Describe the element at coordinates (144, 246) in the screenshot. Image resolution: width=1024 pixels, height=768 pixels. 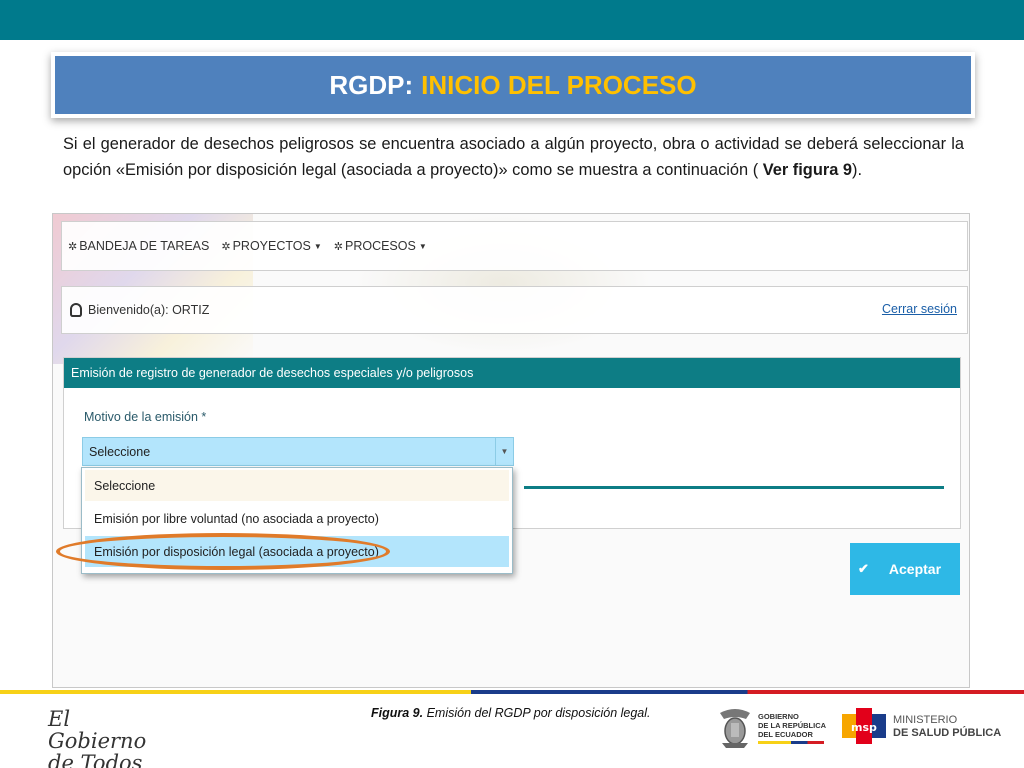
I see `nav-item-label: BANDEJA DE TAREAS` at that location.